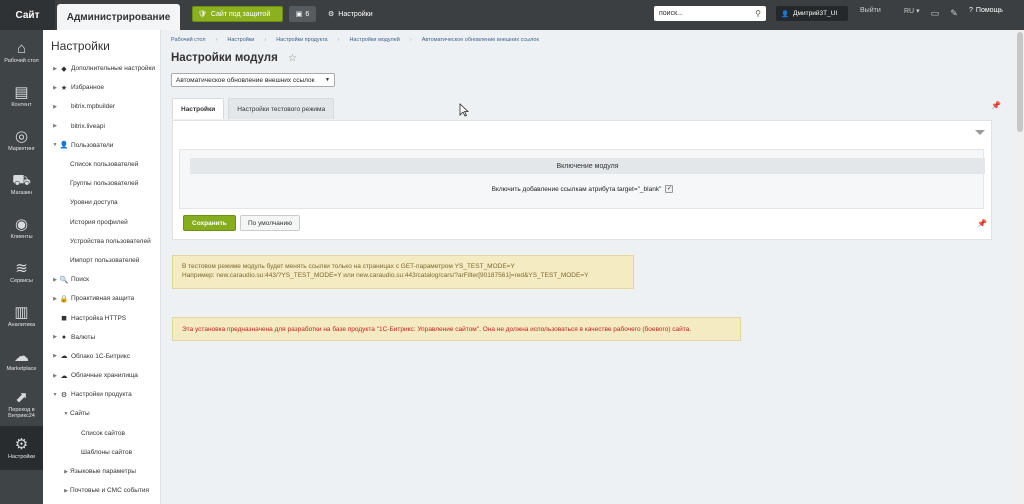 The height and width of the screenshot is (504, 1024). Describe the element at coordinates (21, 52) in the screenshot. I see `nav-desktop: ⌂ Рабочий стол` at that location.